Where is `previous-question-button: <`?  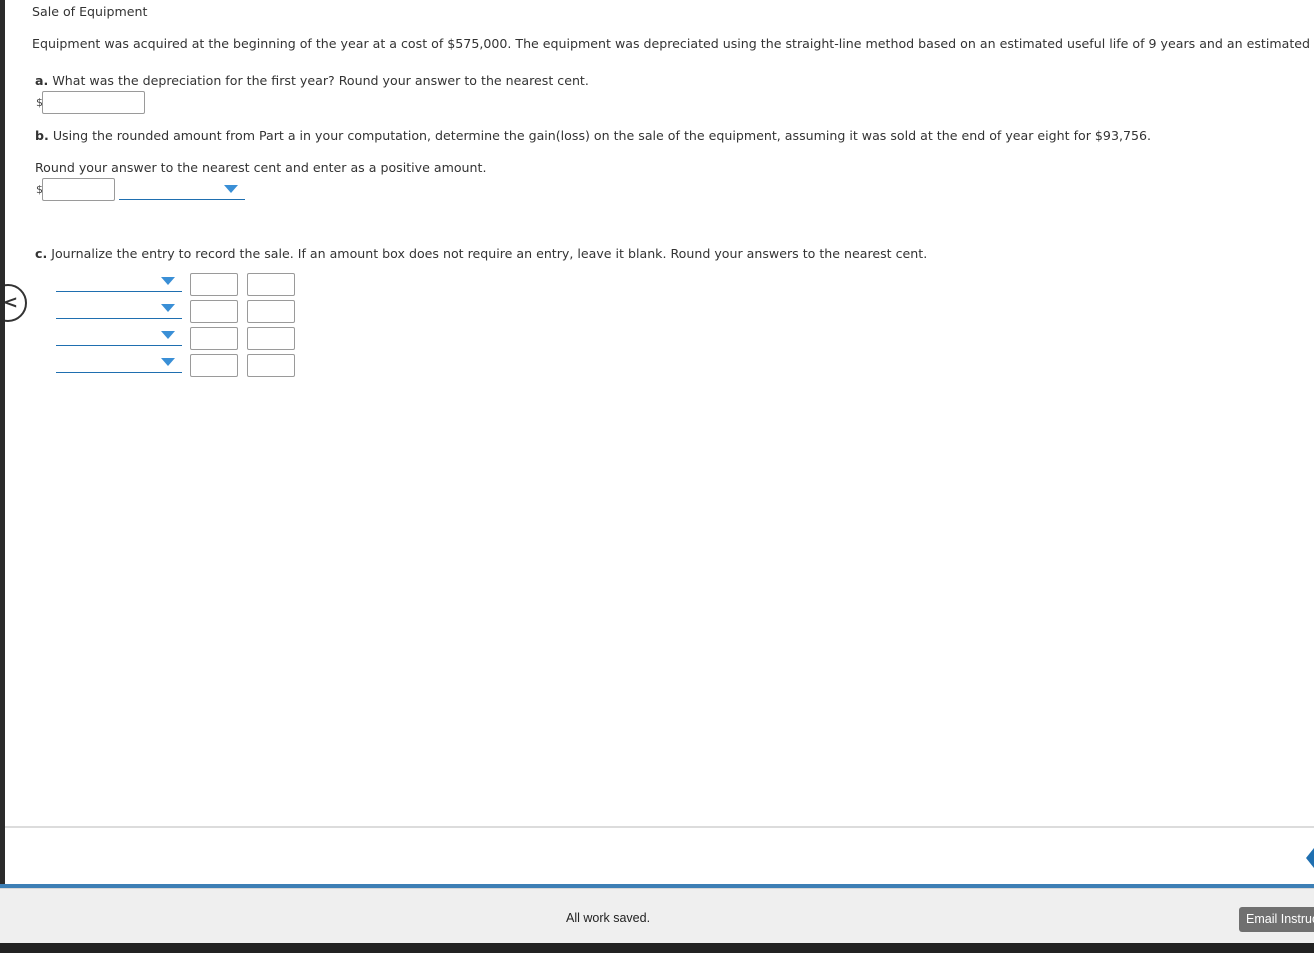
previous-question-button: < is located at coordinates (16, 303).